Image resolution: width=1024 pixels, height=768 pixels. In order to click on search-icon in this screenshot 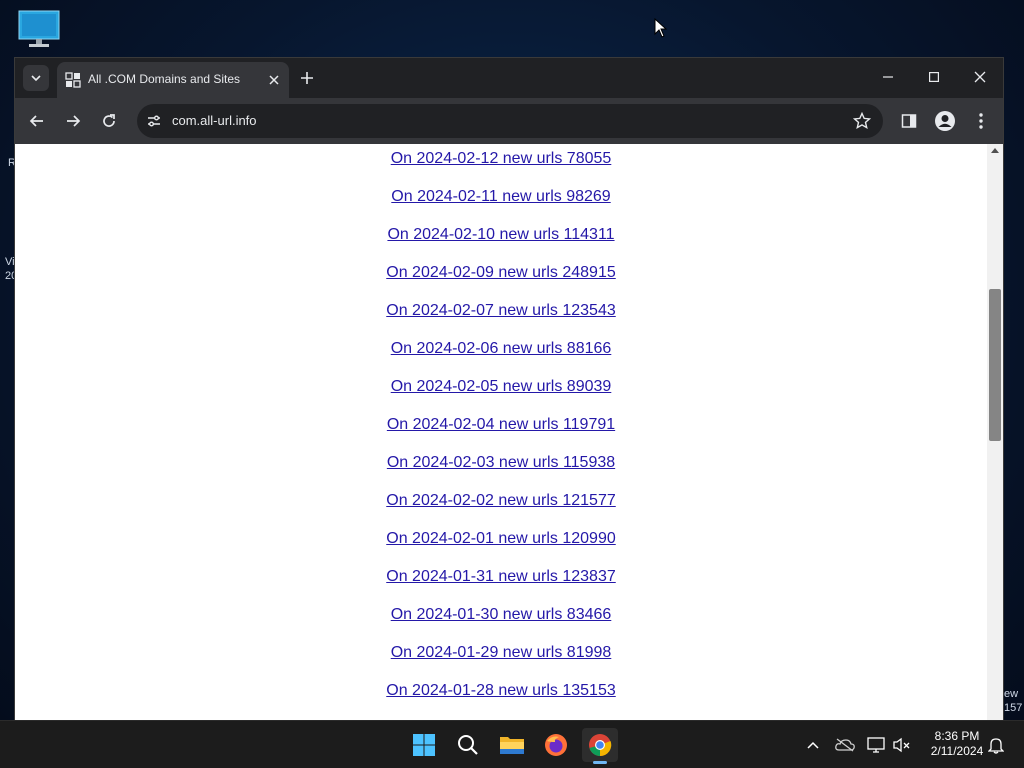, I will do `click(468, 745)`.